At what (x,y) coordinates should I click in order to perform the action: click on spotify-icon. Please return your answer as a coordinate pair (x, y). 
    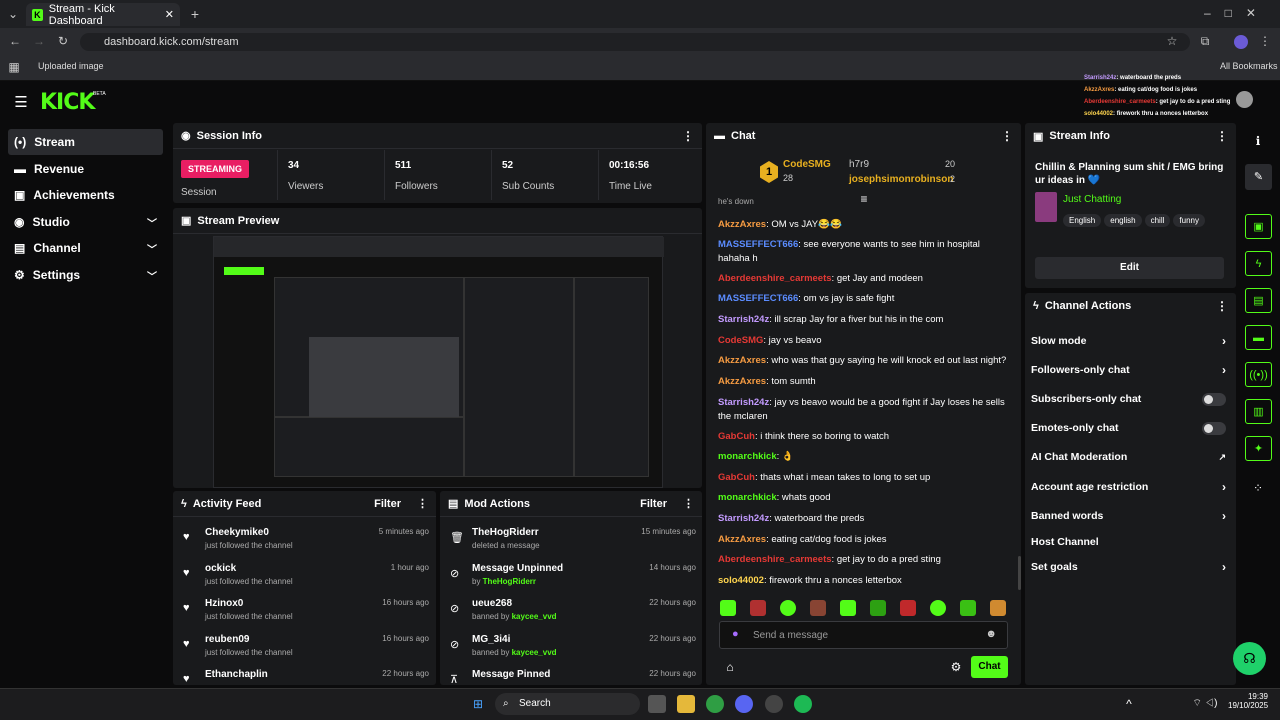
    Looking at the image, I should click on (803, 704).